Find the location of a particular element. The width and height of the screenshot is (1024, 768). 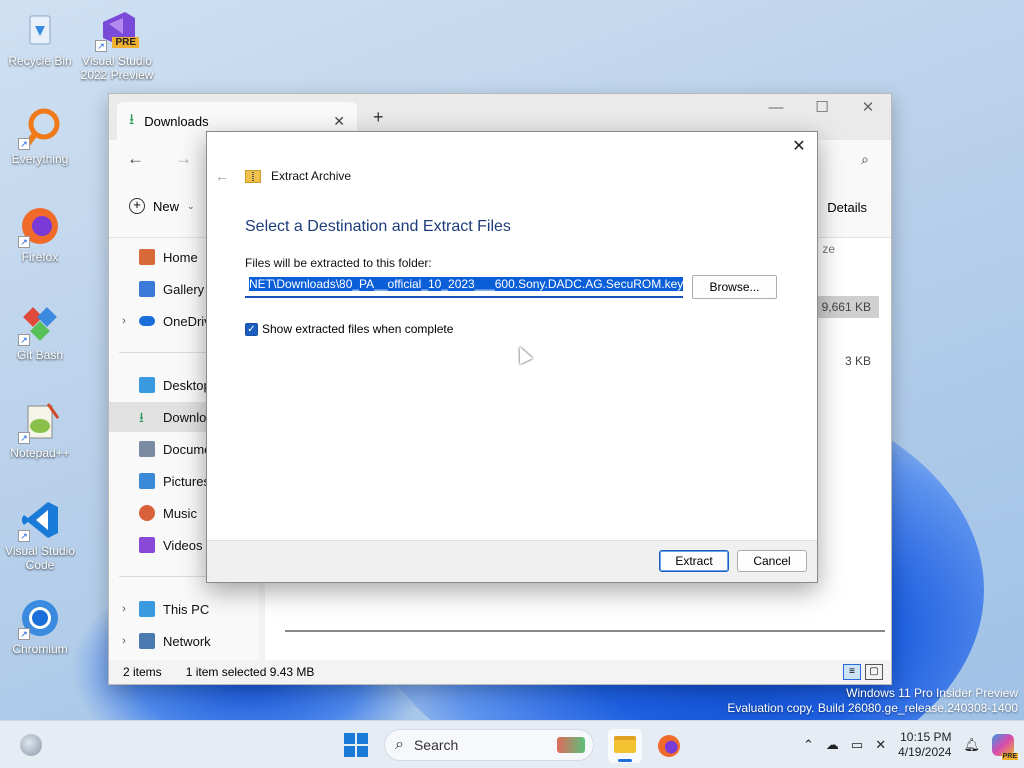

network-icon is located at coordinates (147, 641).